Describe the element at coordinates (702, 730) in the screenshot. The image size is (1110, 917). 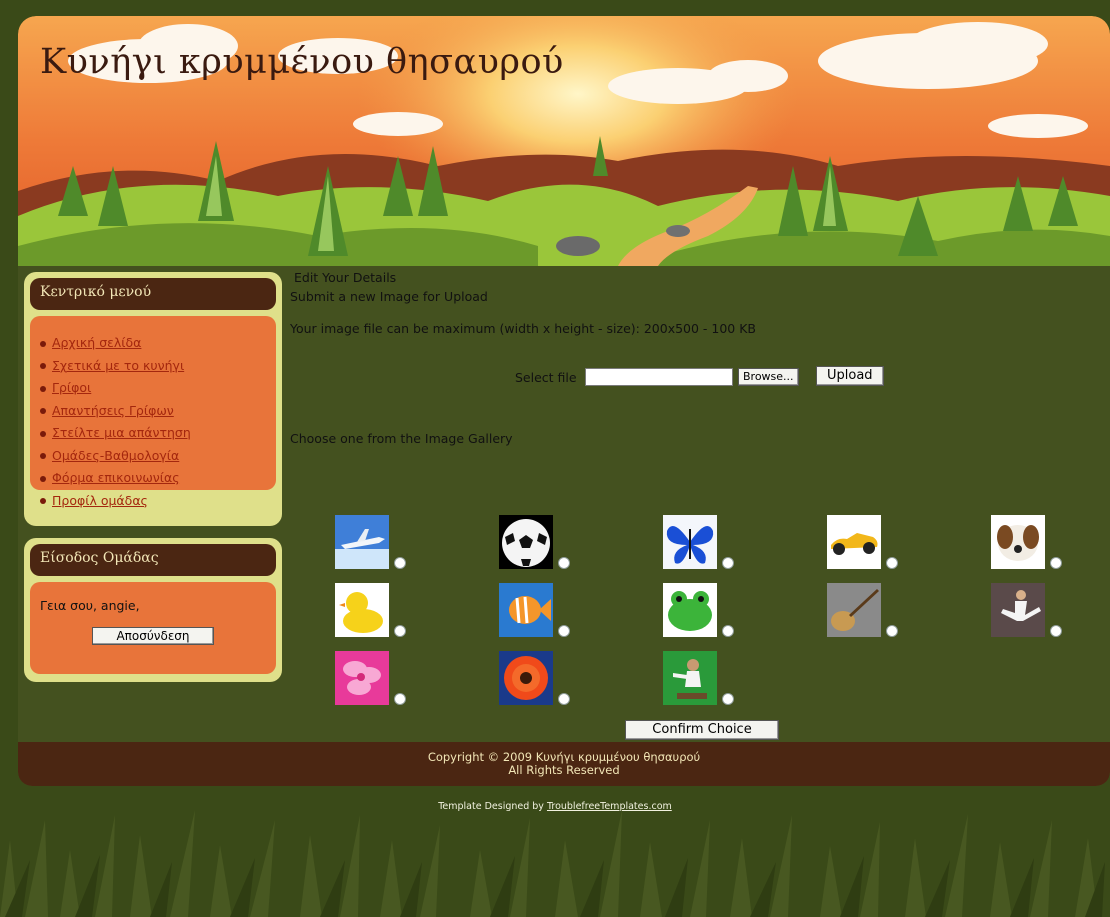
I see `confirm-choice-button: Confirm Choice` at that location.